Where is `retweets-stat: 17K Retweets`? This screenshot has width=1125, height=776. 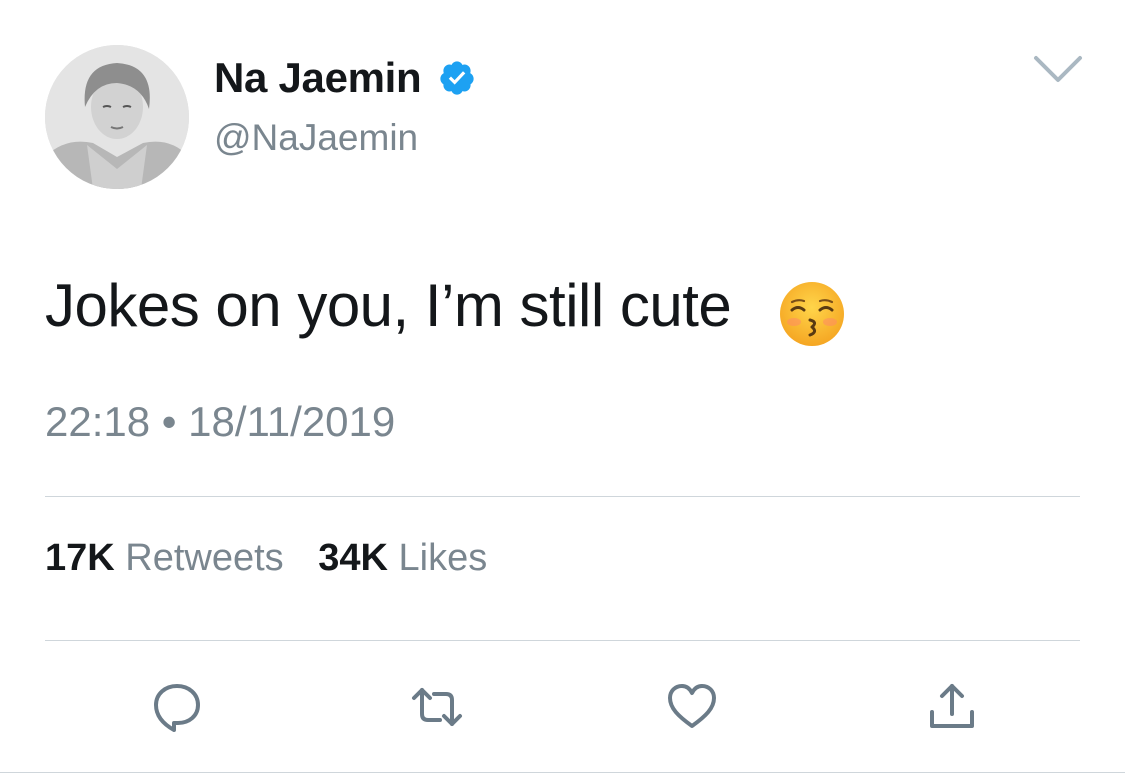
retweets-stat: 17K Retweets is located at coordinates (164, 558).